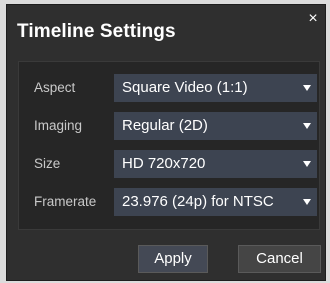 The height and width of the screenshot is (283, 330). Describe the element at coordinates (215, 164) in the screenshot. I see `size-select: HD 720x720` at that location.